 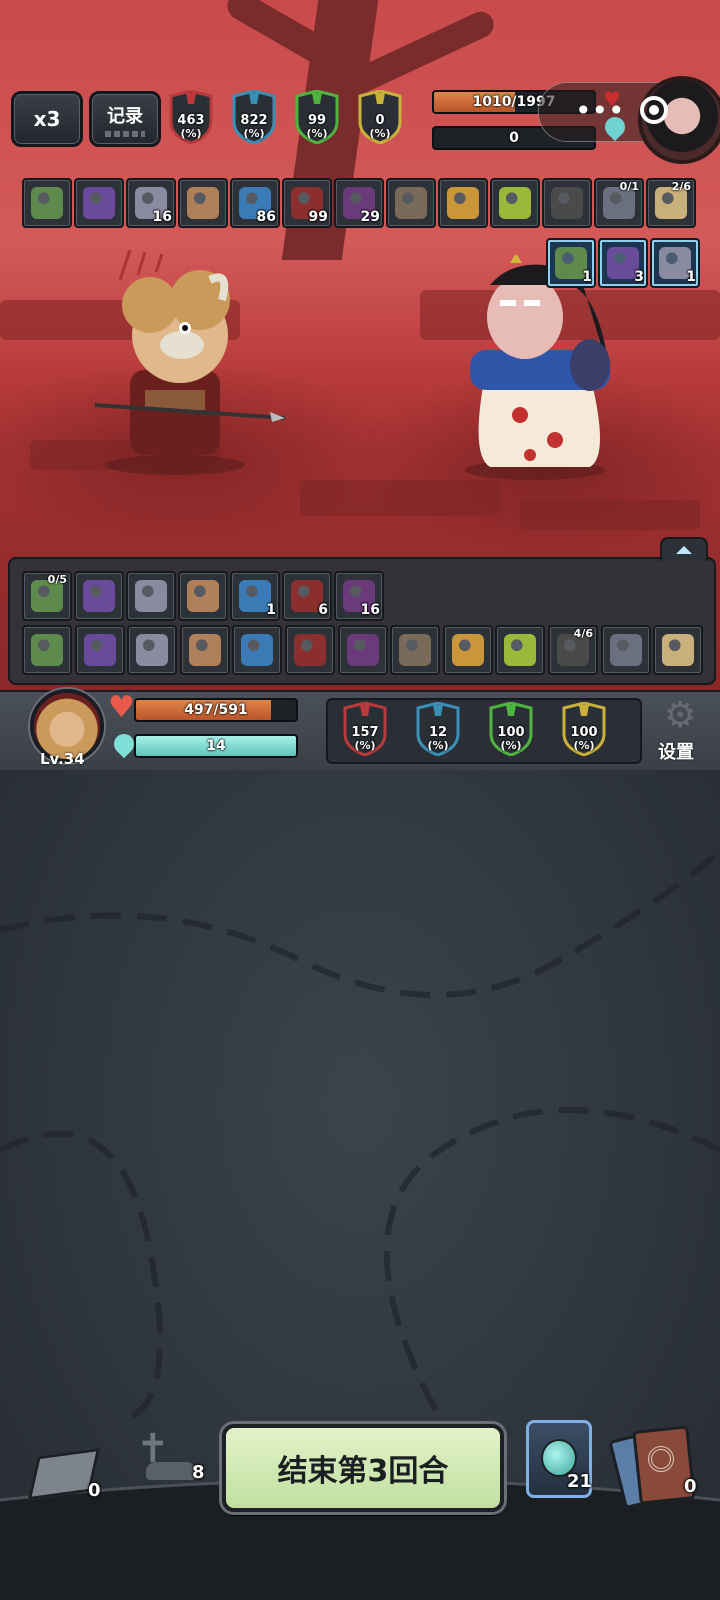 I want to click on log-label: 记录, so click(x=125, y=116).